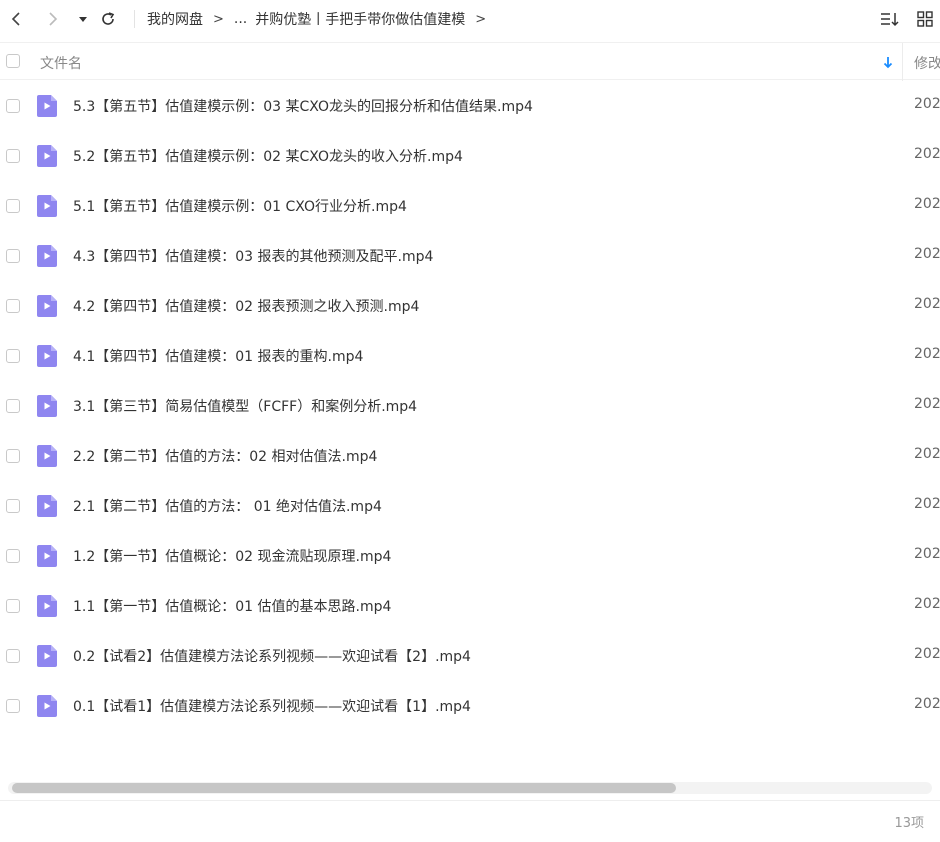 This screenshot has width=940, height=842. What do you see at coordinates (470, 206) in the screenshot?
I see `table-row: 5.1【第五节】估值建模示例：01 CXO行业分析.mp4 202` at bounding box center [470, 206].